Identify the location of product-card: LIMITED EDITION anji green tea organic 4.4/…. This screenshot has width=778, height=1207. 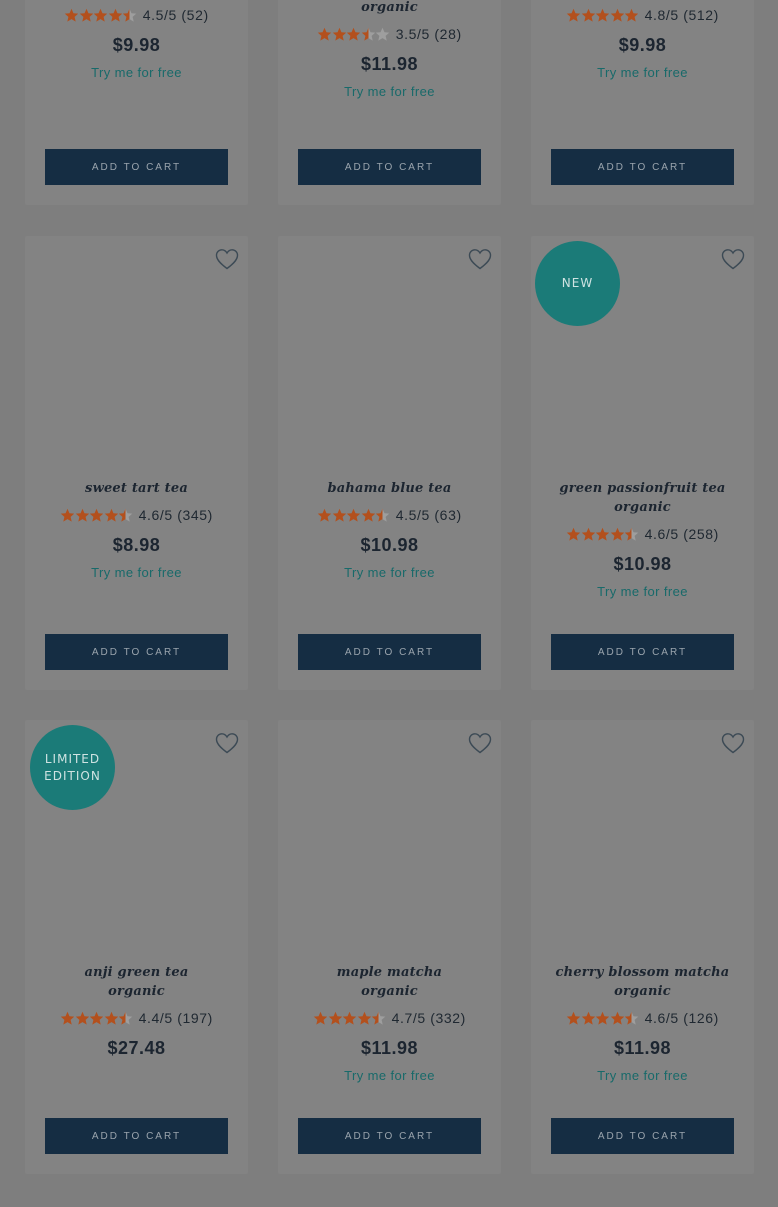
(136, 947).